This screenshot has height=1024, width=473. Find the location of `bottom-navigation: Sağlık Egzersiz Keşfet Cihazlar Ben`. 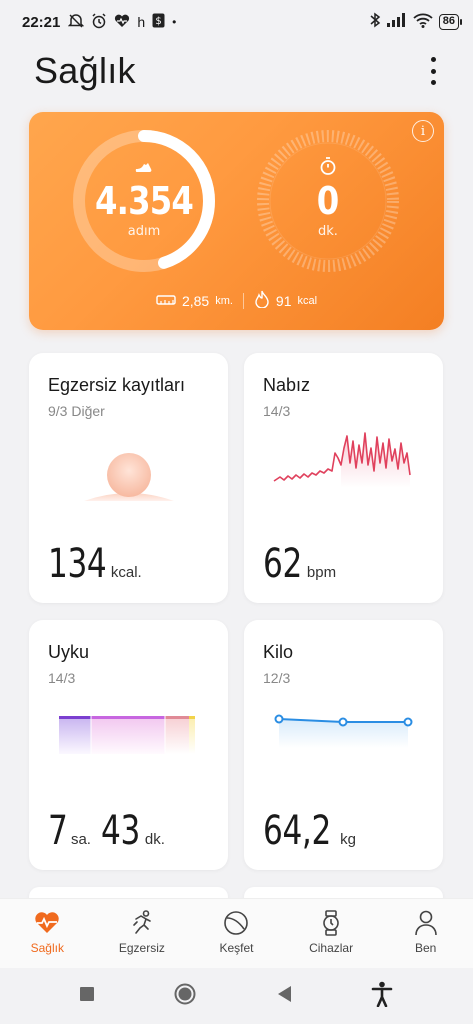

bottom-navigation: Sağlık Egzersiz Keşfet Cihazlar Ben is located at coordinates (236, 933).